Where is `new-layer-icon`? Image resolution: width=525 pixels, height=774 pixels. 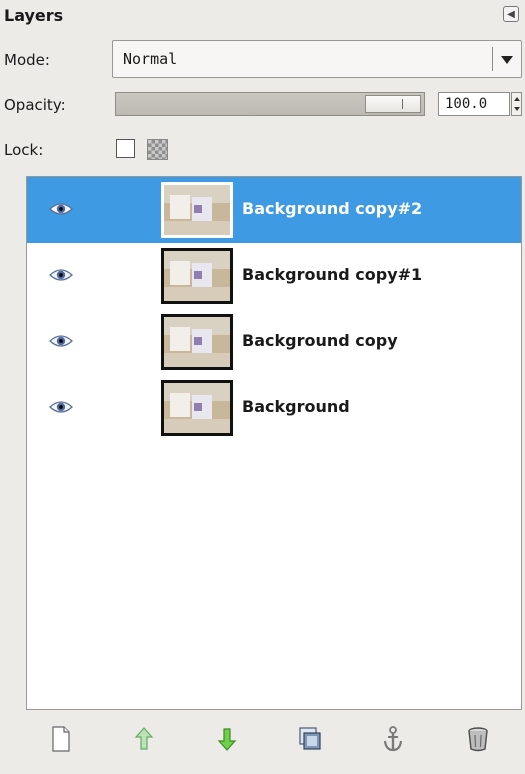 new-layer-icon is located at coordinates (61, 739).